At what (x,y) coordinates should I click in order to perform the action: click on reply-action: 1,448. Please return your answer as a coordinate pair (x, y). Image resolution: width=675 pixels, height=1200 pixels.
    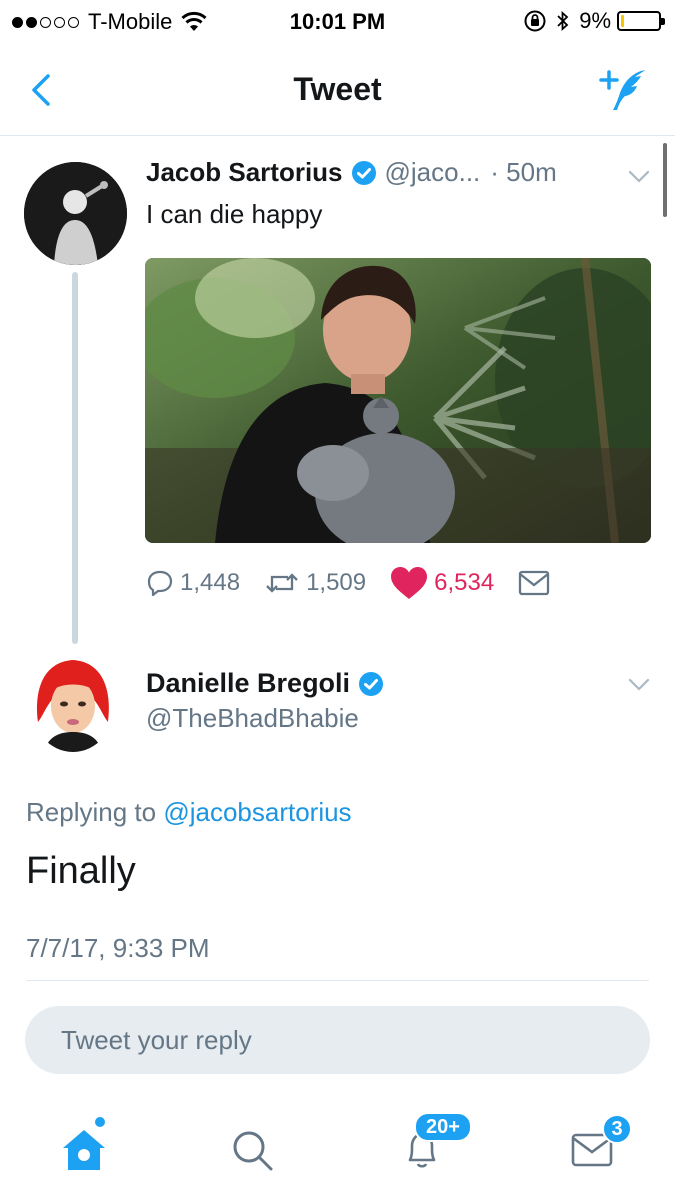
    Looking at the image, I should click on (193, 583).